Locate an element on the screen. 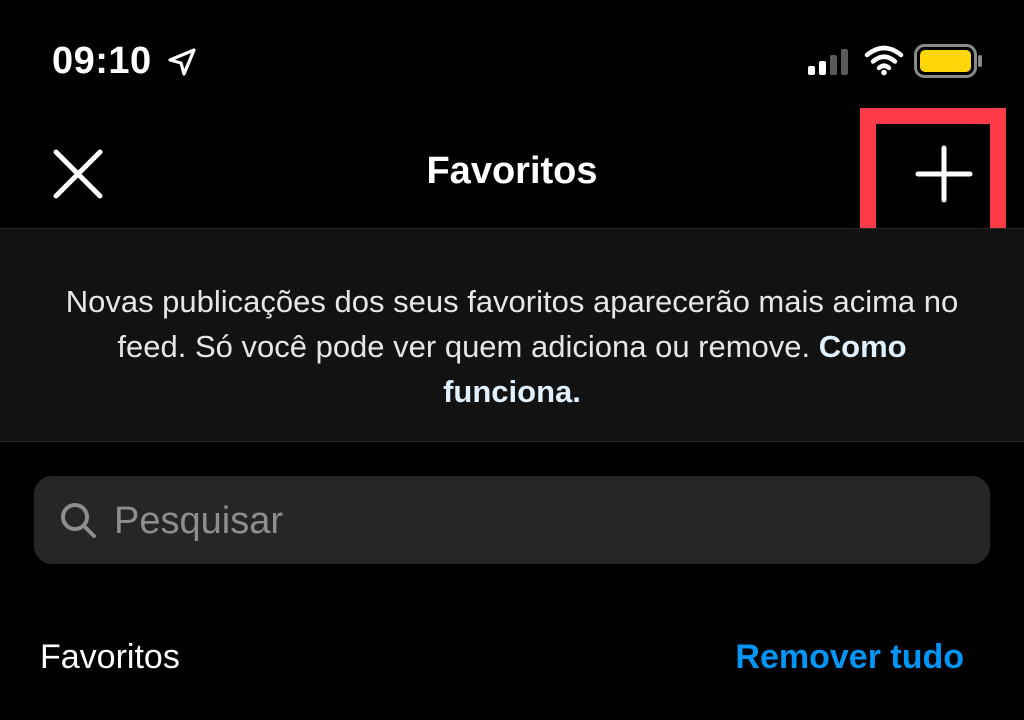 This screenshot has height=720, width=1024. signal-icon is located at coordinates (828, 62).